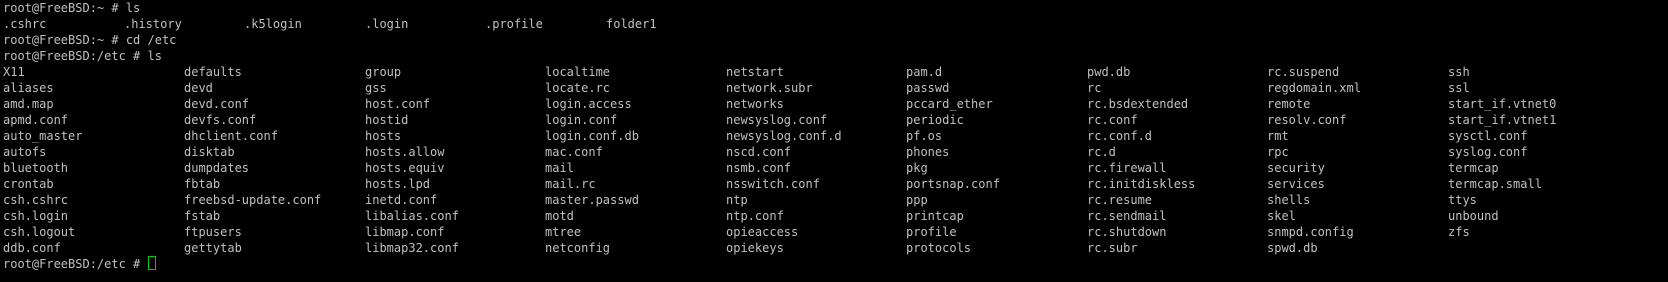 This screenshot has height=282, width=1668. I want to click on file-entry: mail, so click(559, 168).